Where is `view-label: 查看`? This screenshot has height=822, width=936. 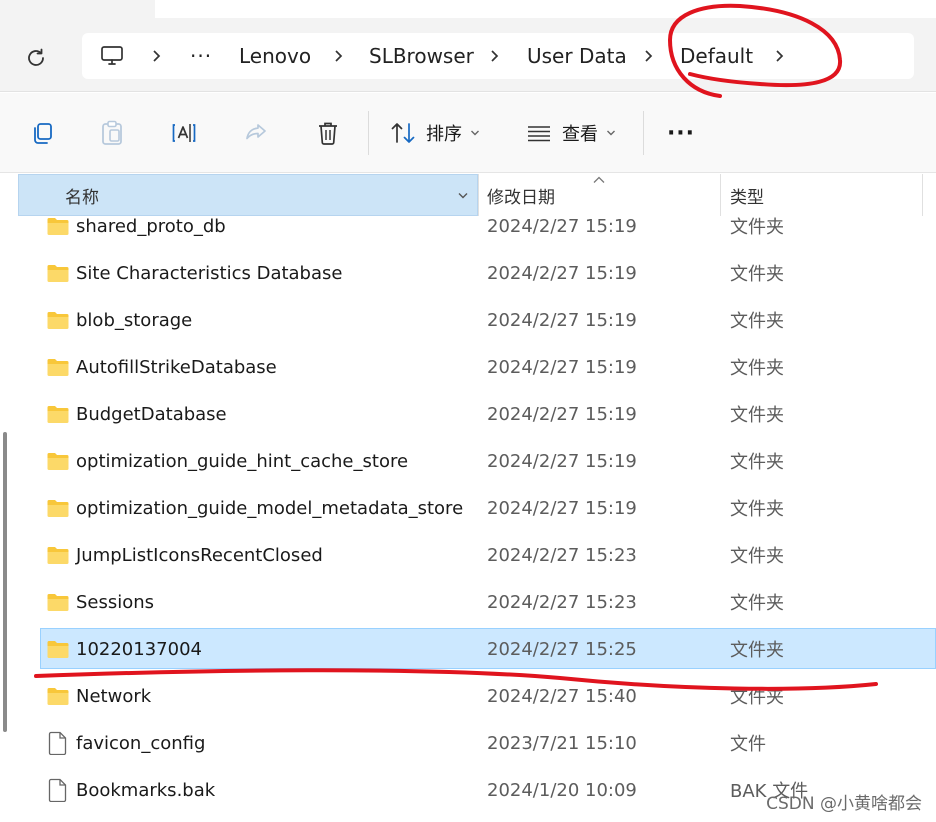
view-label: 查看 is located at coordinates (580, 134).